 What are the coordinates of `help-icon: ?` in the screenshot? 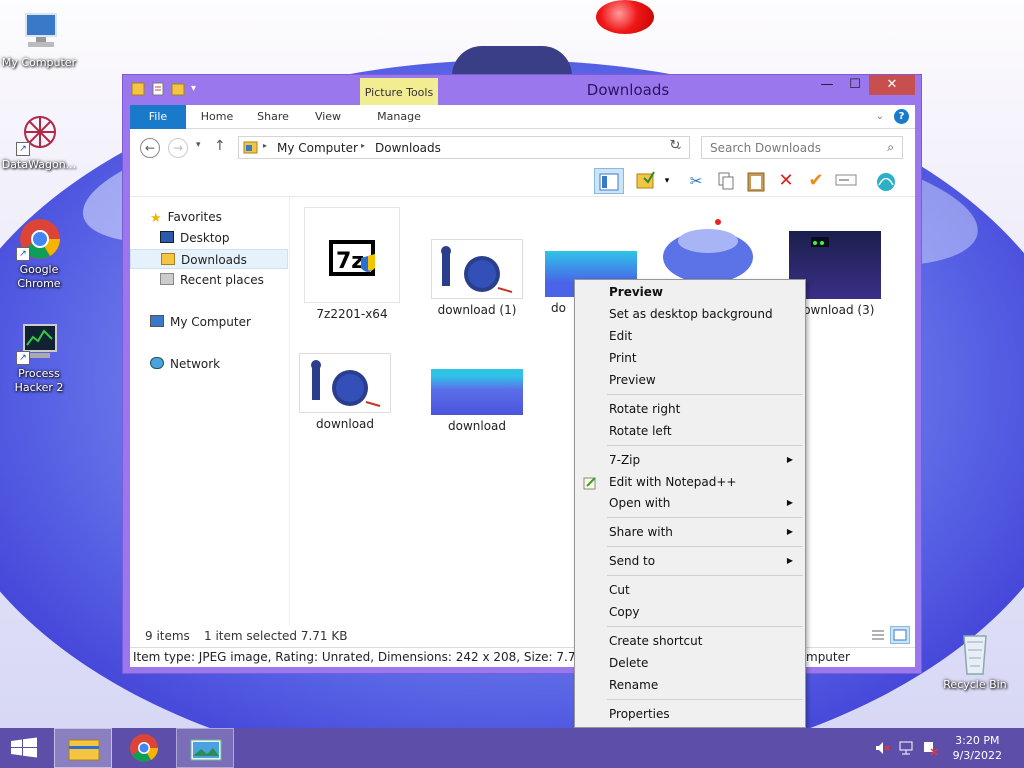 It's located at (901, 116).